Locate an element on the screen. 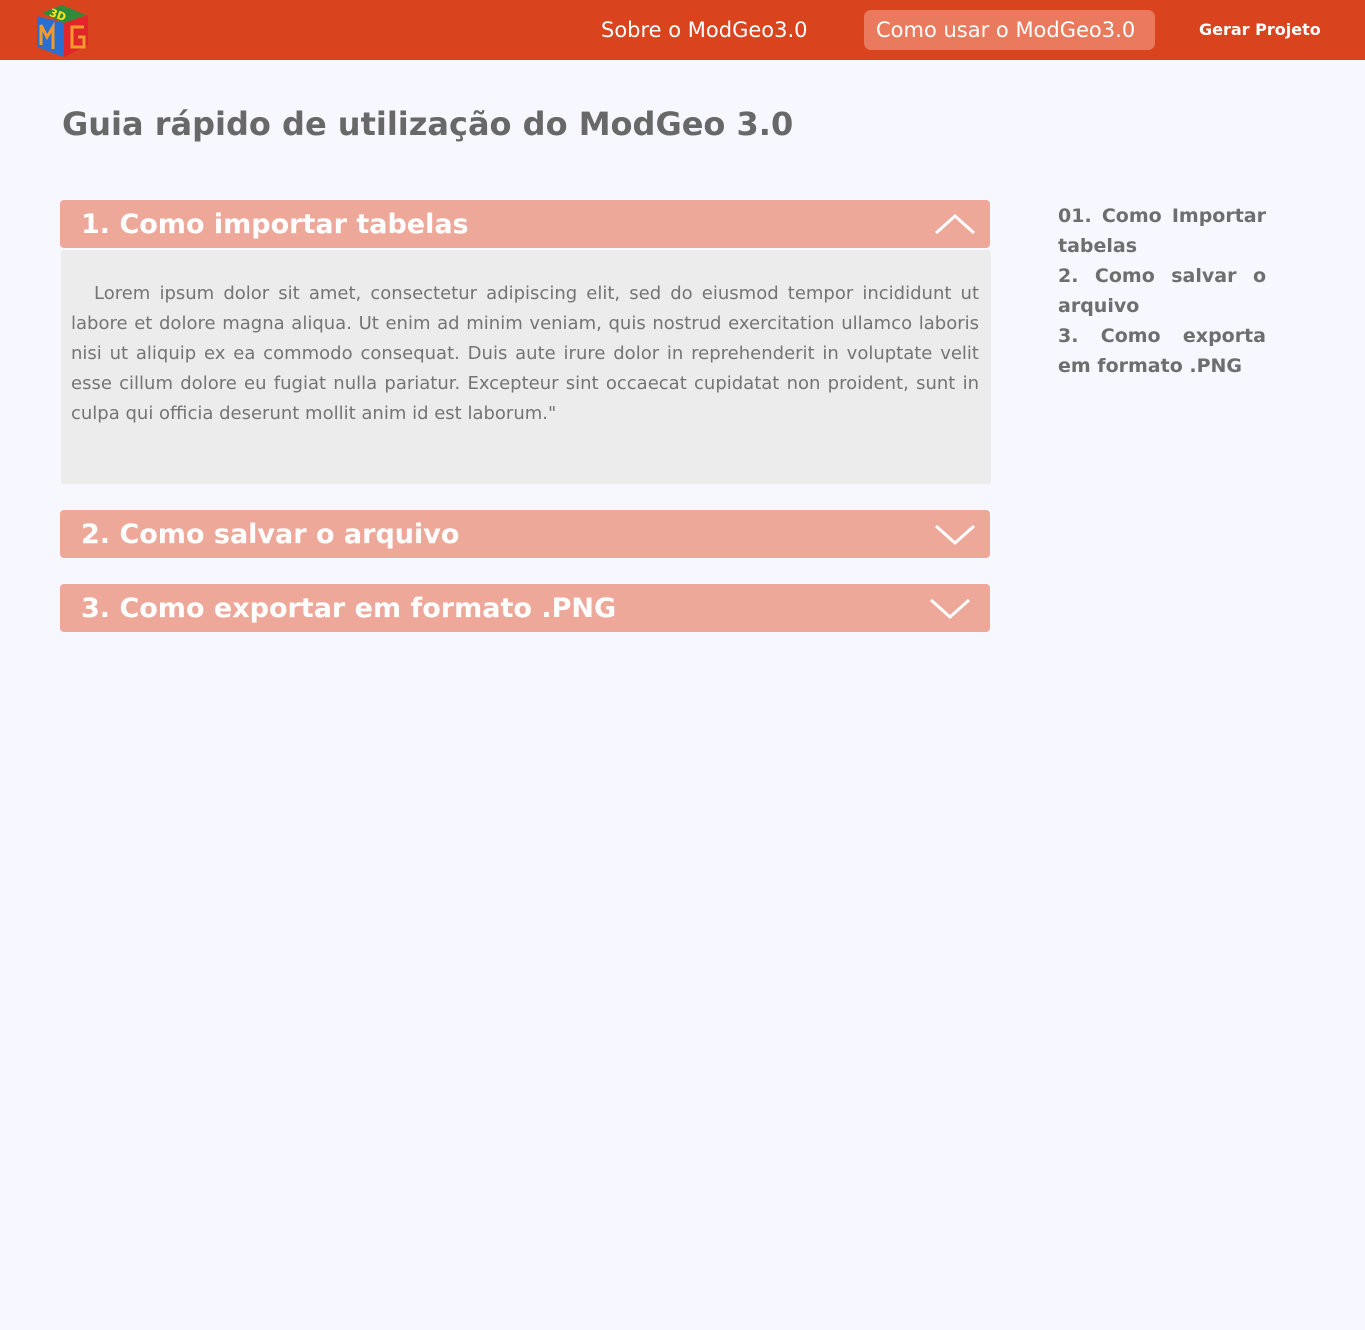  toc-item-export-png: 3. Como exporta em formato .PNG is located at coordinates (1162, 351).